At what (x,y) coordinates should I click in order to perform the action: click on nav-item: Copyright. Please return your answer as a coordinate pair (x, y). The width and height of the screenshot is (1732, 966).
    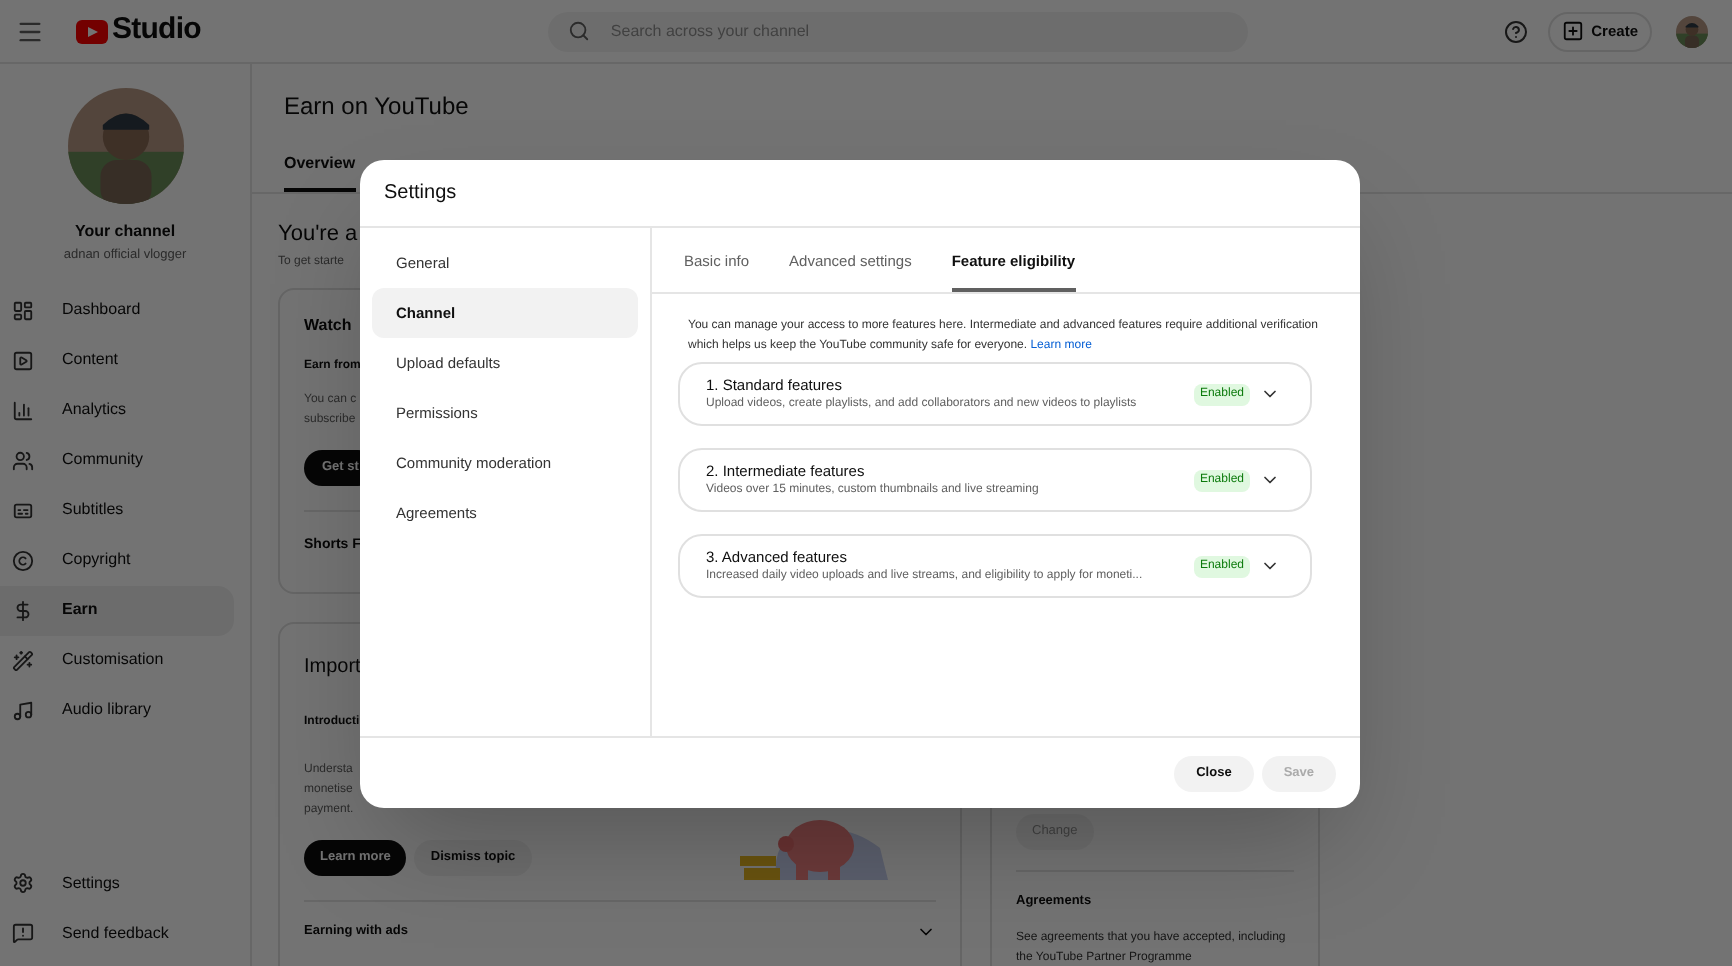
    Looking at the image, I should click on (117, 560).